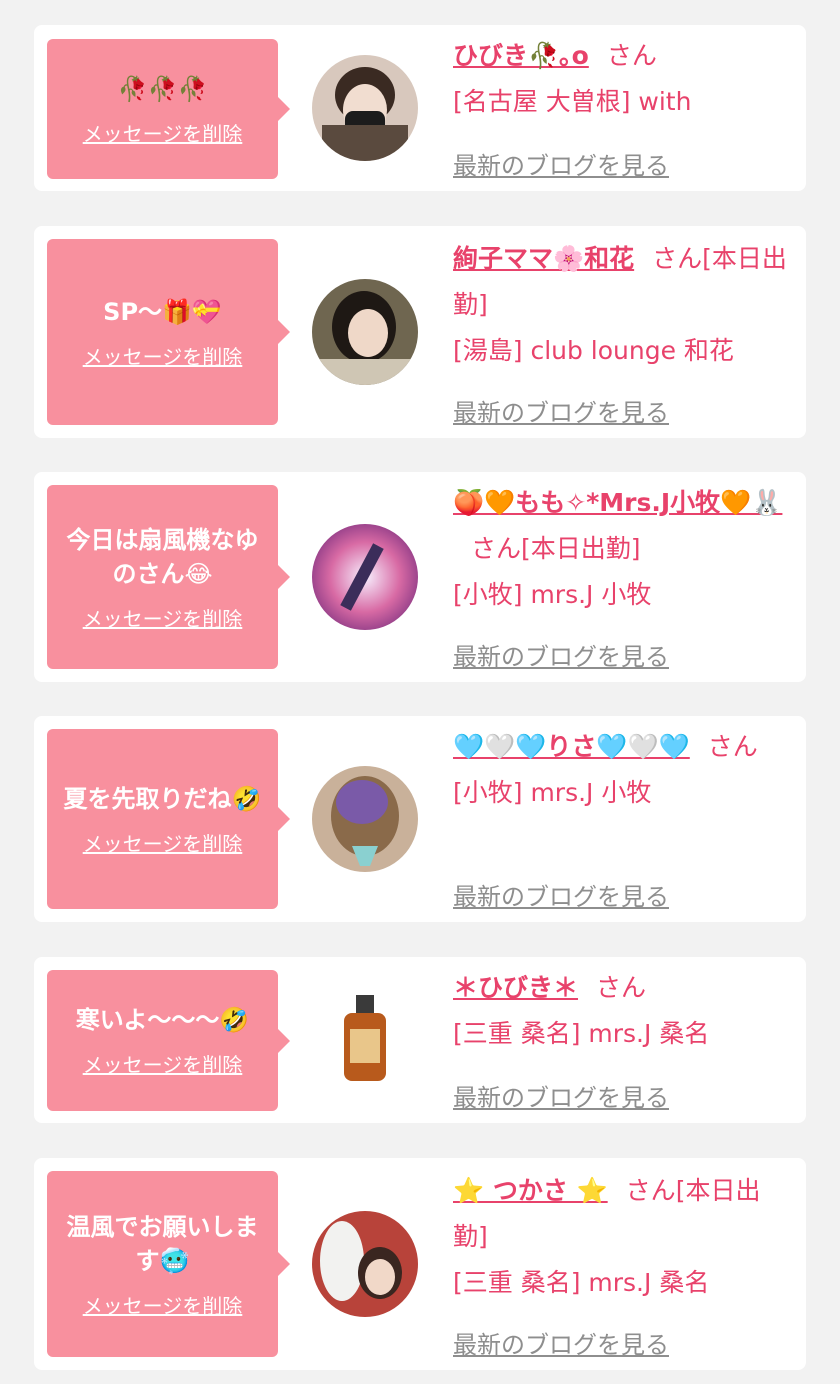  I want to click on profile-info: ＊ひびき＊ さん [三重 桑名] mrs.J 桑名 最新のブログを見る, so click(623, 1038).